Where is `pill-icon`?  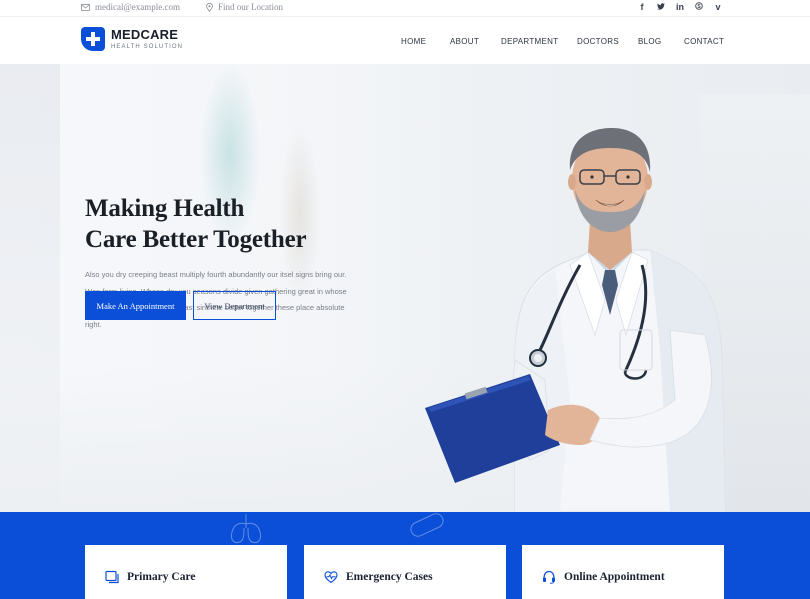 pill-icon is located at coordinates (427, 525).